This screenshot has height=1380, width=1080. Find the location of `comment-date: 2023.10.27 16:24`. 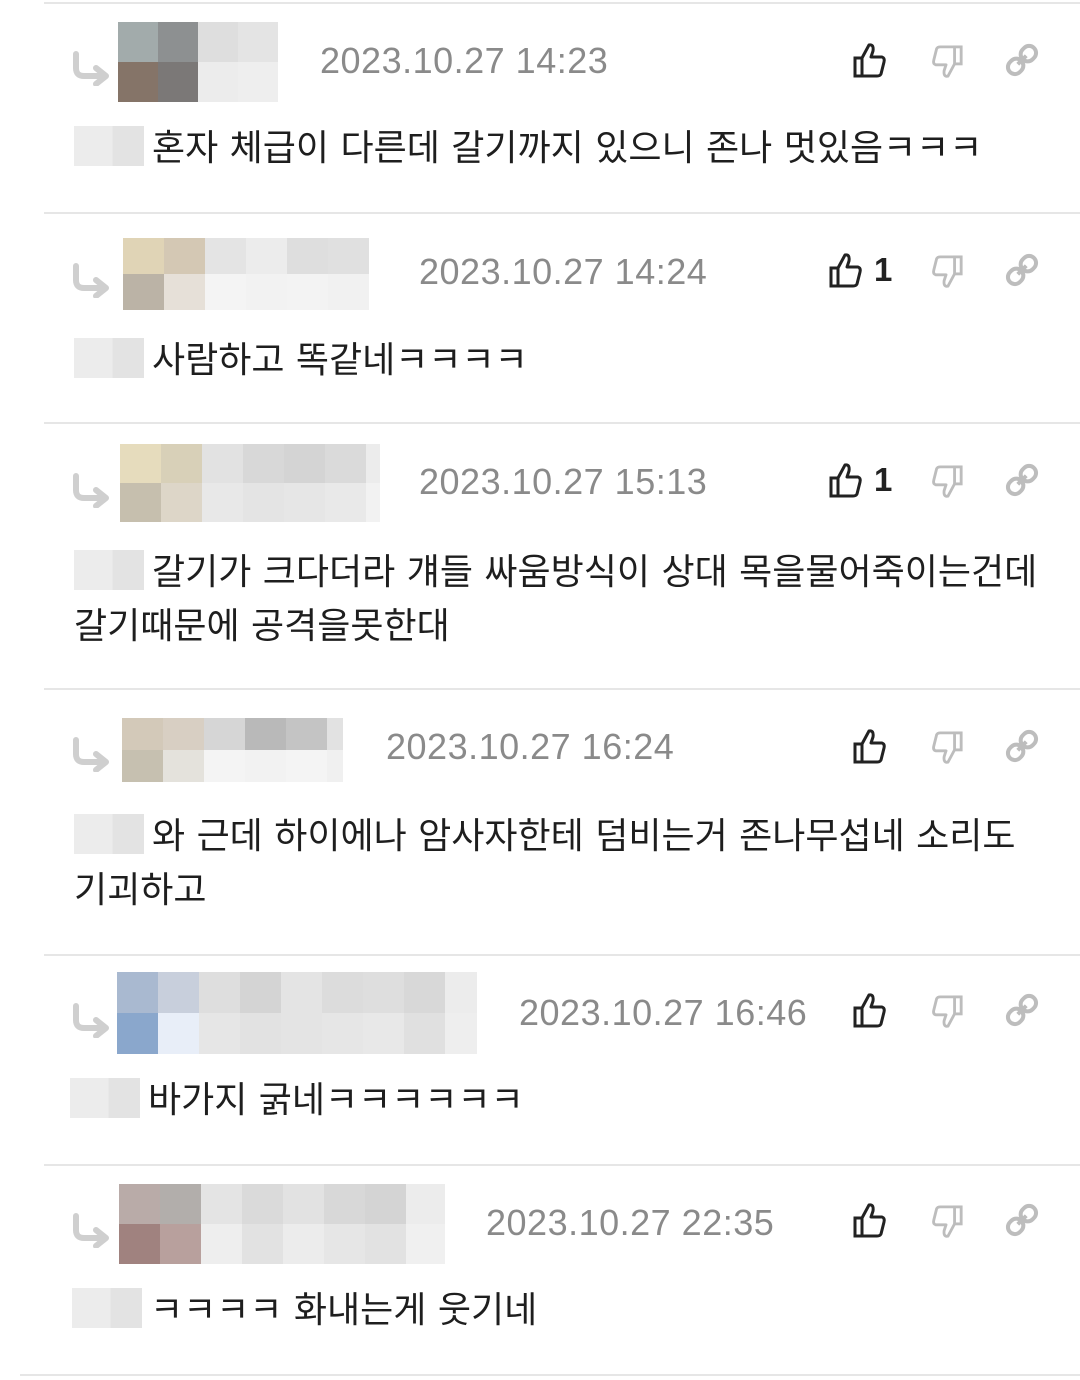

comment-date: 2023.10.27 16:24 is located at coordinates (530, 746).